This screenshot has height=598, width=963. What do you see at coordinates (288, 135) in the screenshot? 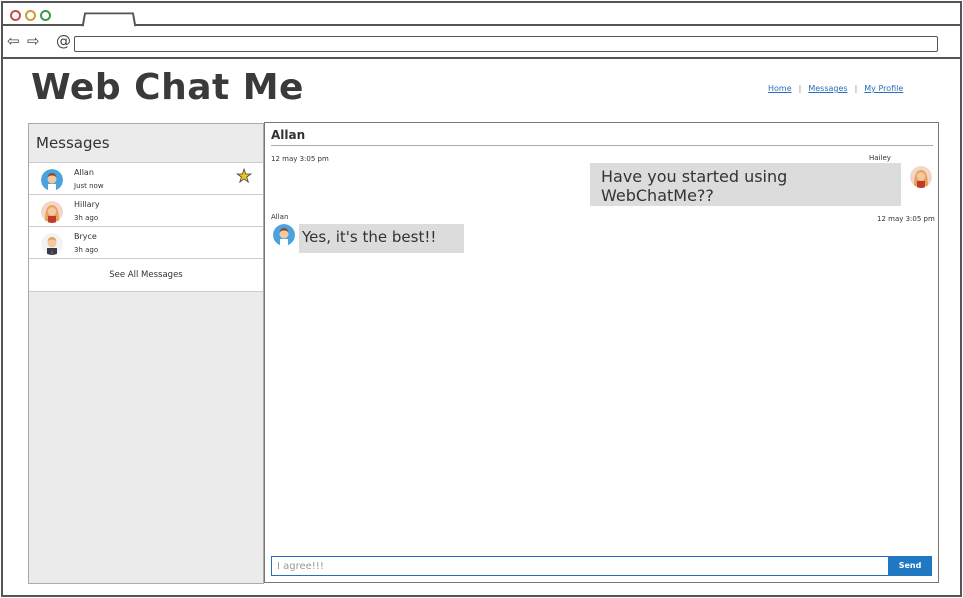
I see `chat-title: Allan` at bounding box center [288, 135].